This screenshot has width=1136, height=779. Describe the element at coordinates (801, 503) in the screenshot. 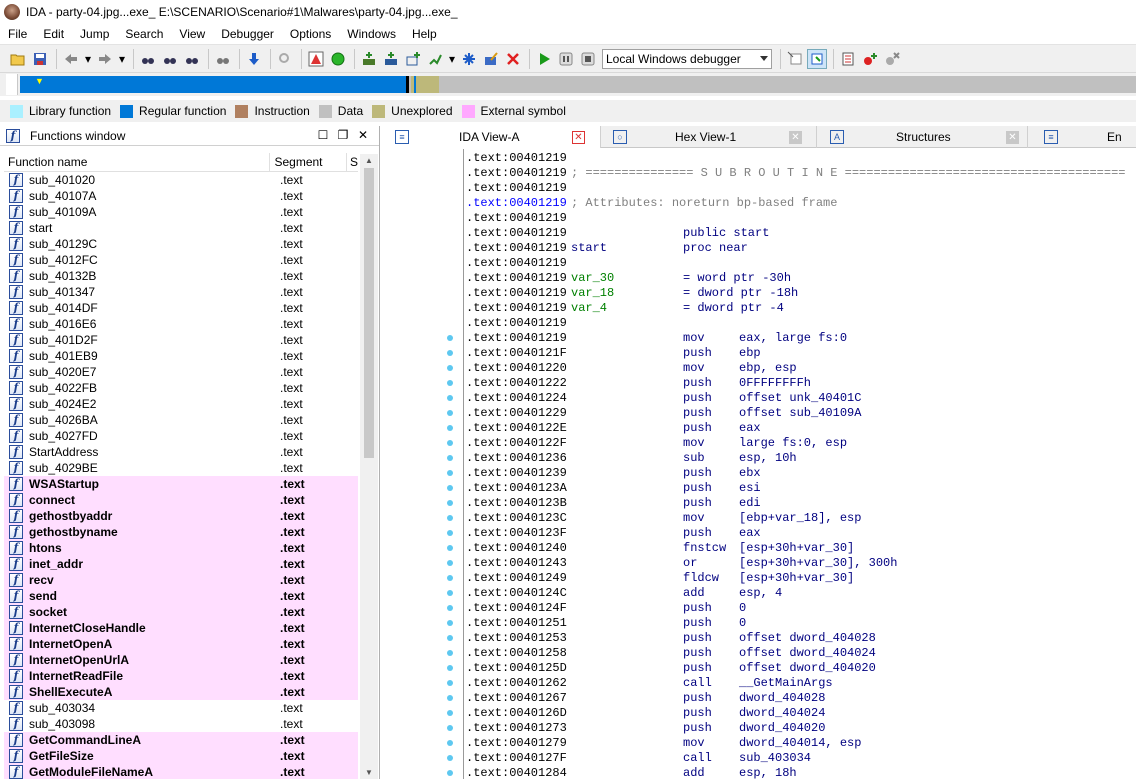

I see `code-line: .text:0040123B push edi` at that location.